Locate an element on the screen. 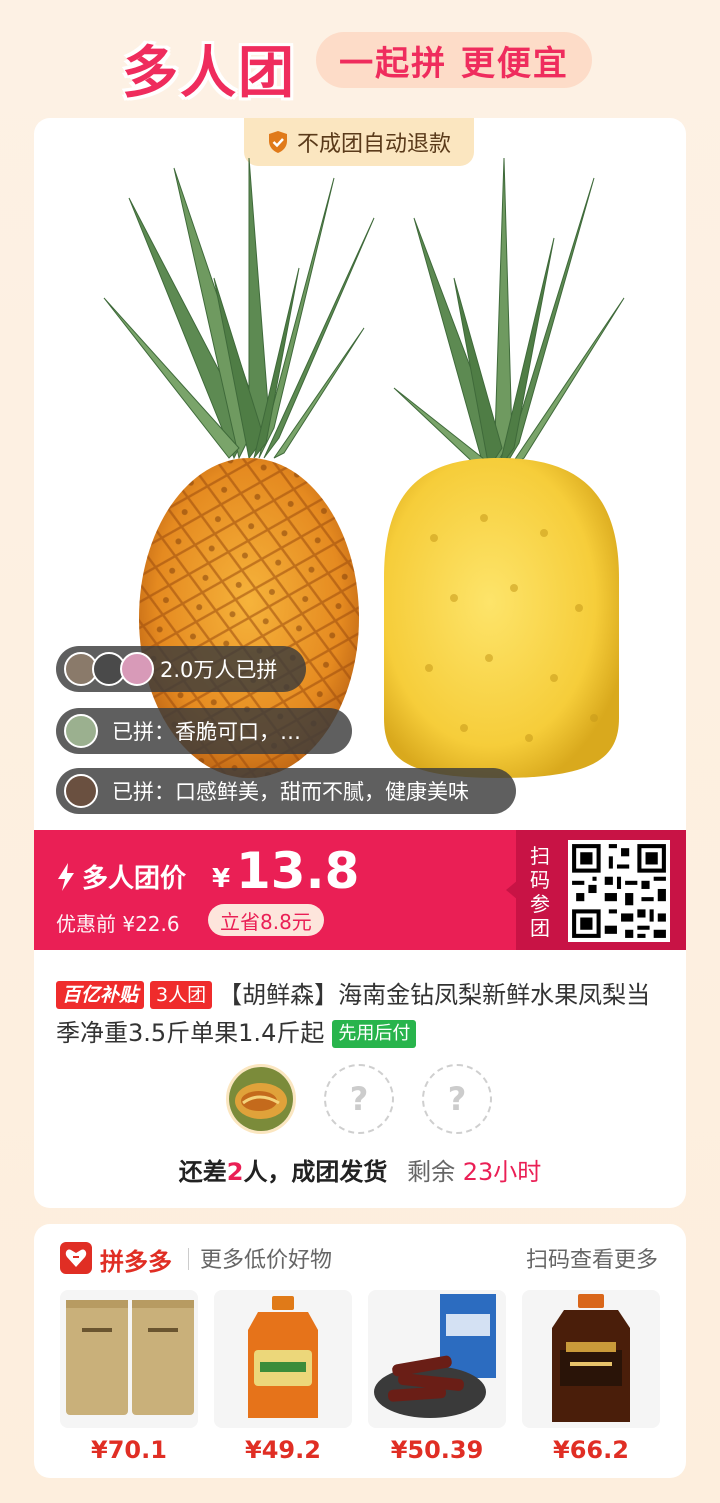  product-list: ¥70.1 ¥49.2 ¥50.39 ¥66.2 is located at coordinates (360, 1377).